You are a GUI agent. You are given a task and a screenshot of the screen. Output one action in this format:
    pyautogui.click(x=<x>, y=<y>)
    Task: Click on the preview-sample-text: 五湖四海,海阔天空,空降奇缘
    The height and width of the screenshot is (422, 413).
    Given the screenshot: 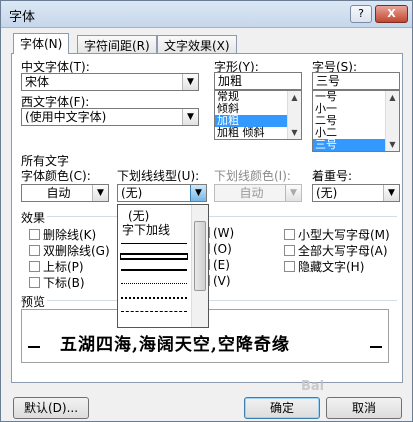 What is the action you would take?
    pyautogui.click(x=175, y=345)
    